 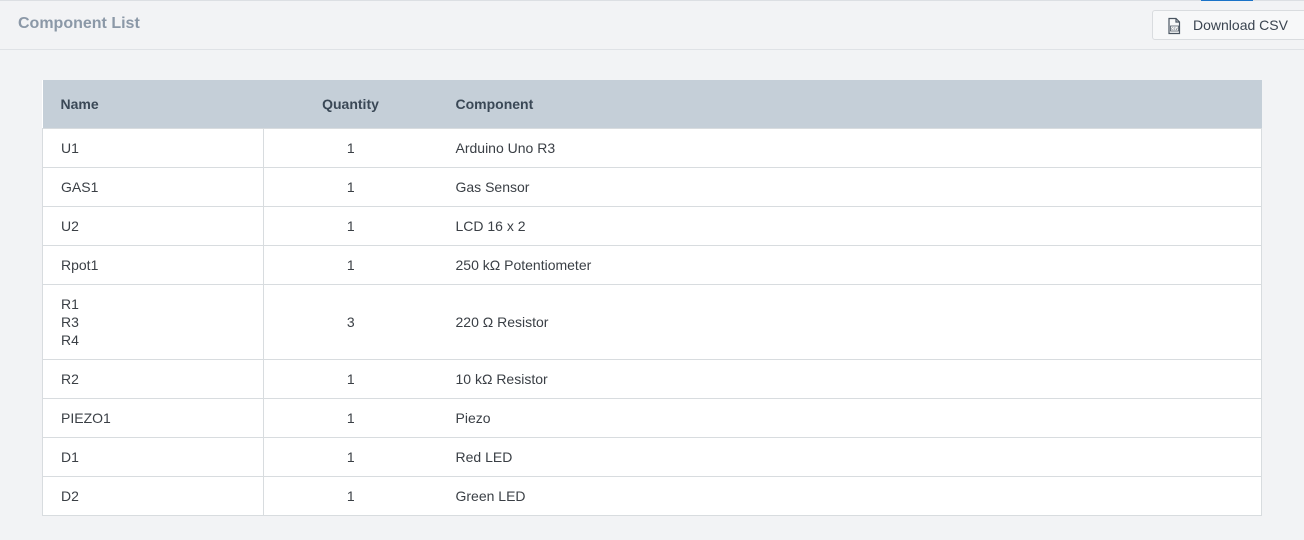 I want to click on cell-name: U2, so click(x=153, y=226).